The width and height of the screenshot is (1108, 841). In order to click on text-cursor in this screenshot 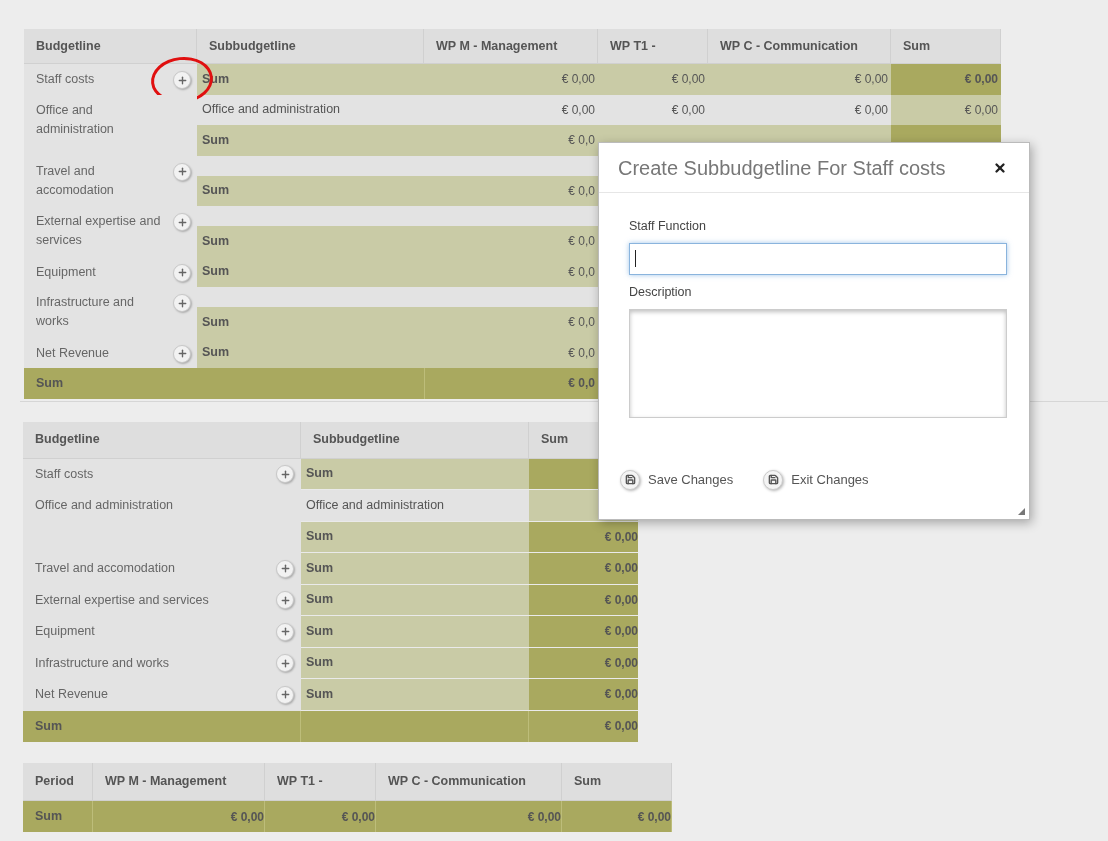, I will do `click(635, 259)`.